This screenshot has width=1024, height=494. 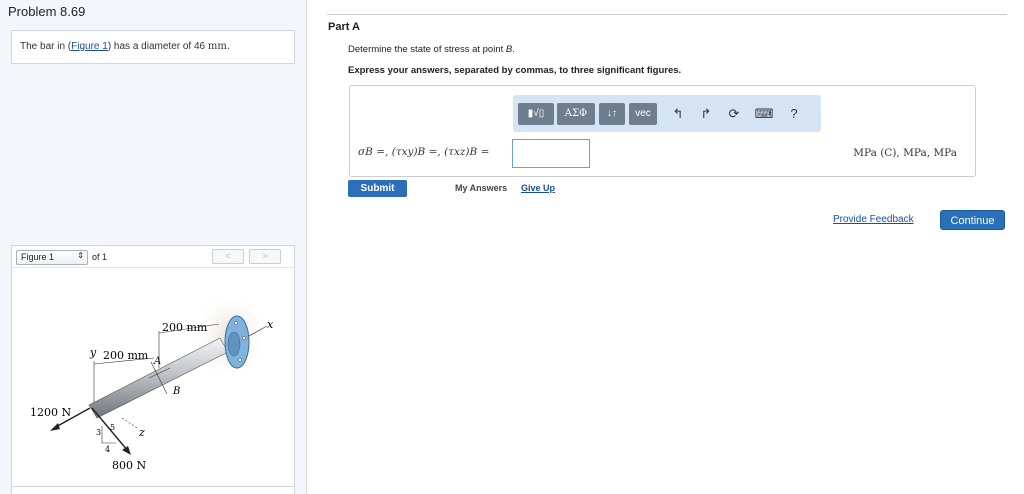 What do you see at coordinates (107, 449) in the screenshot?
I see `slope-4-label: 4` at bounding box center [107, 449].